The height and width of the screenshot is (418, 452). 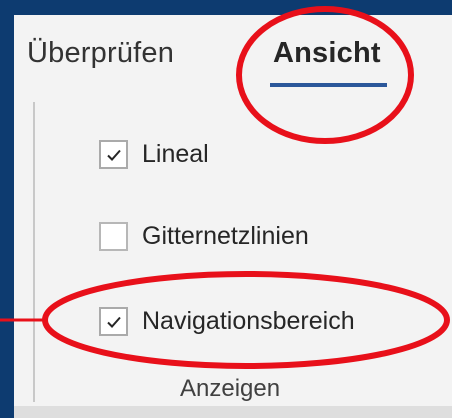 I want to click on group-label-show: Anzeigen, so click(x=230, y=388).